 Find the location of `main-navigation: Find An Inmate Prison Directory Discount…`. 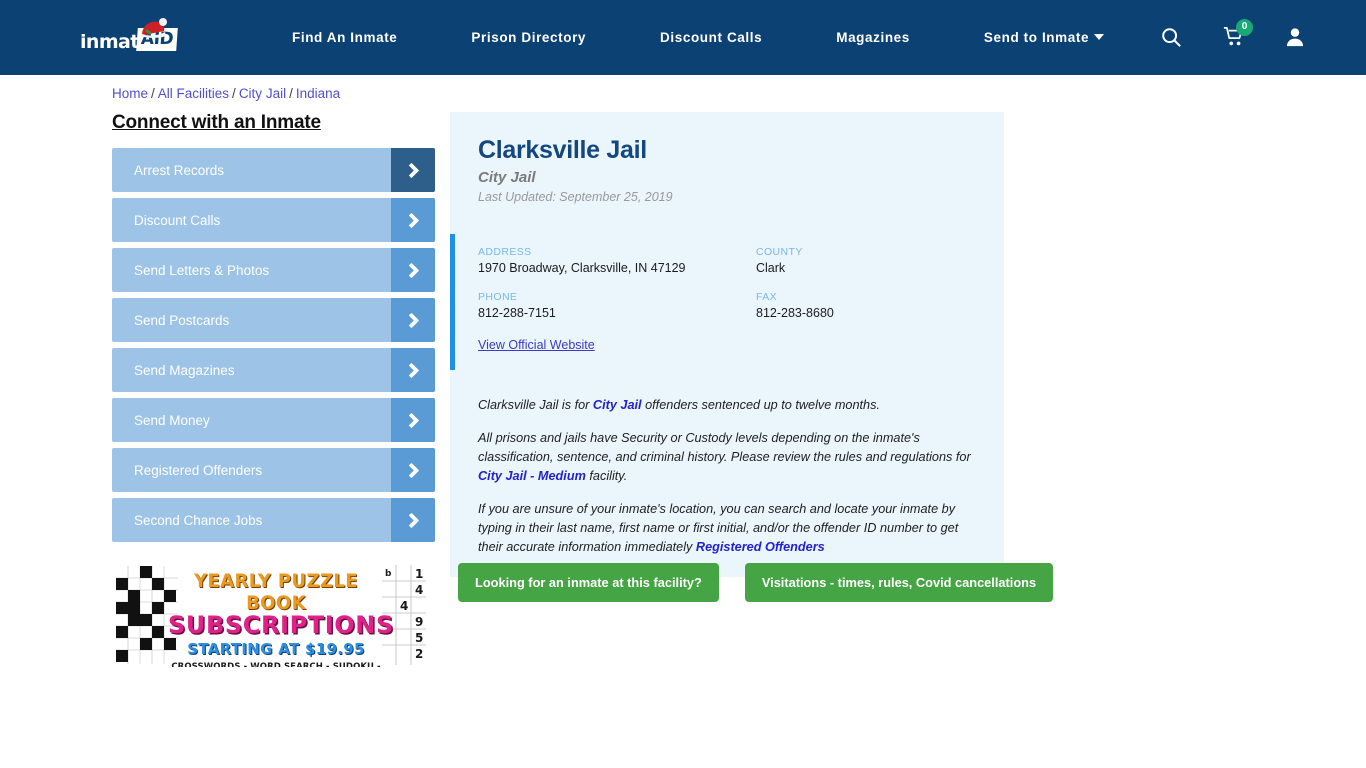

main-navigation: Find An Inmate Prison Directory Discount… is located at coordinates (698, 37).